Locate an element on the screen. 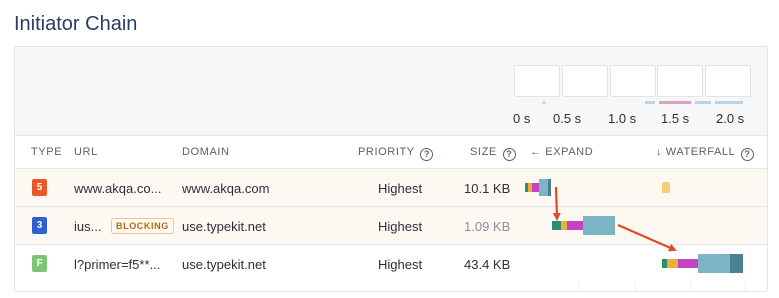 This screenshot has width=779, height=298. initiator-arrows is located at coordinates (614, 219).